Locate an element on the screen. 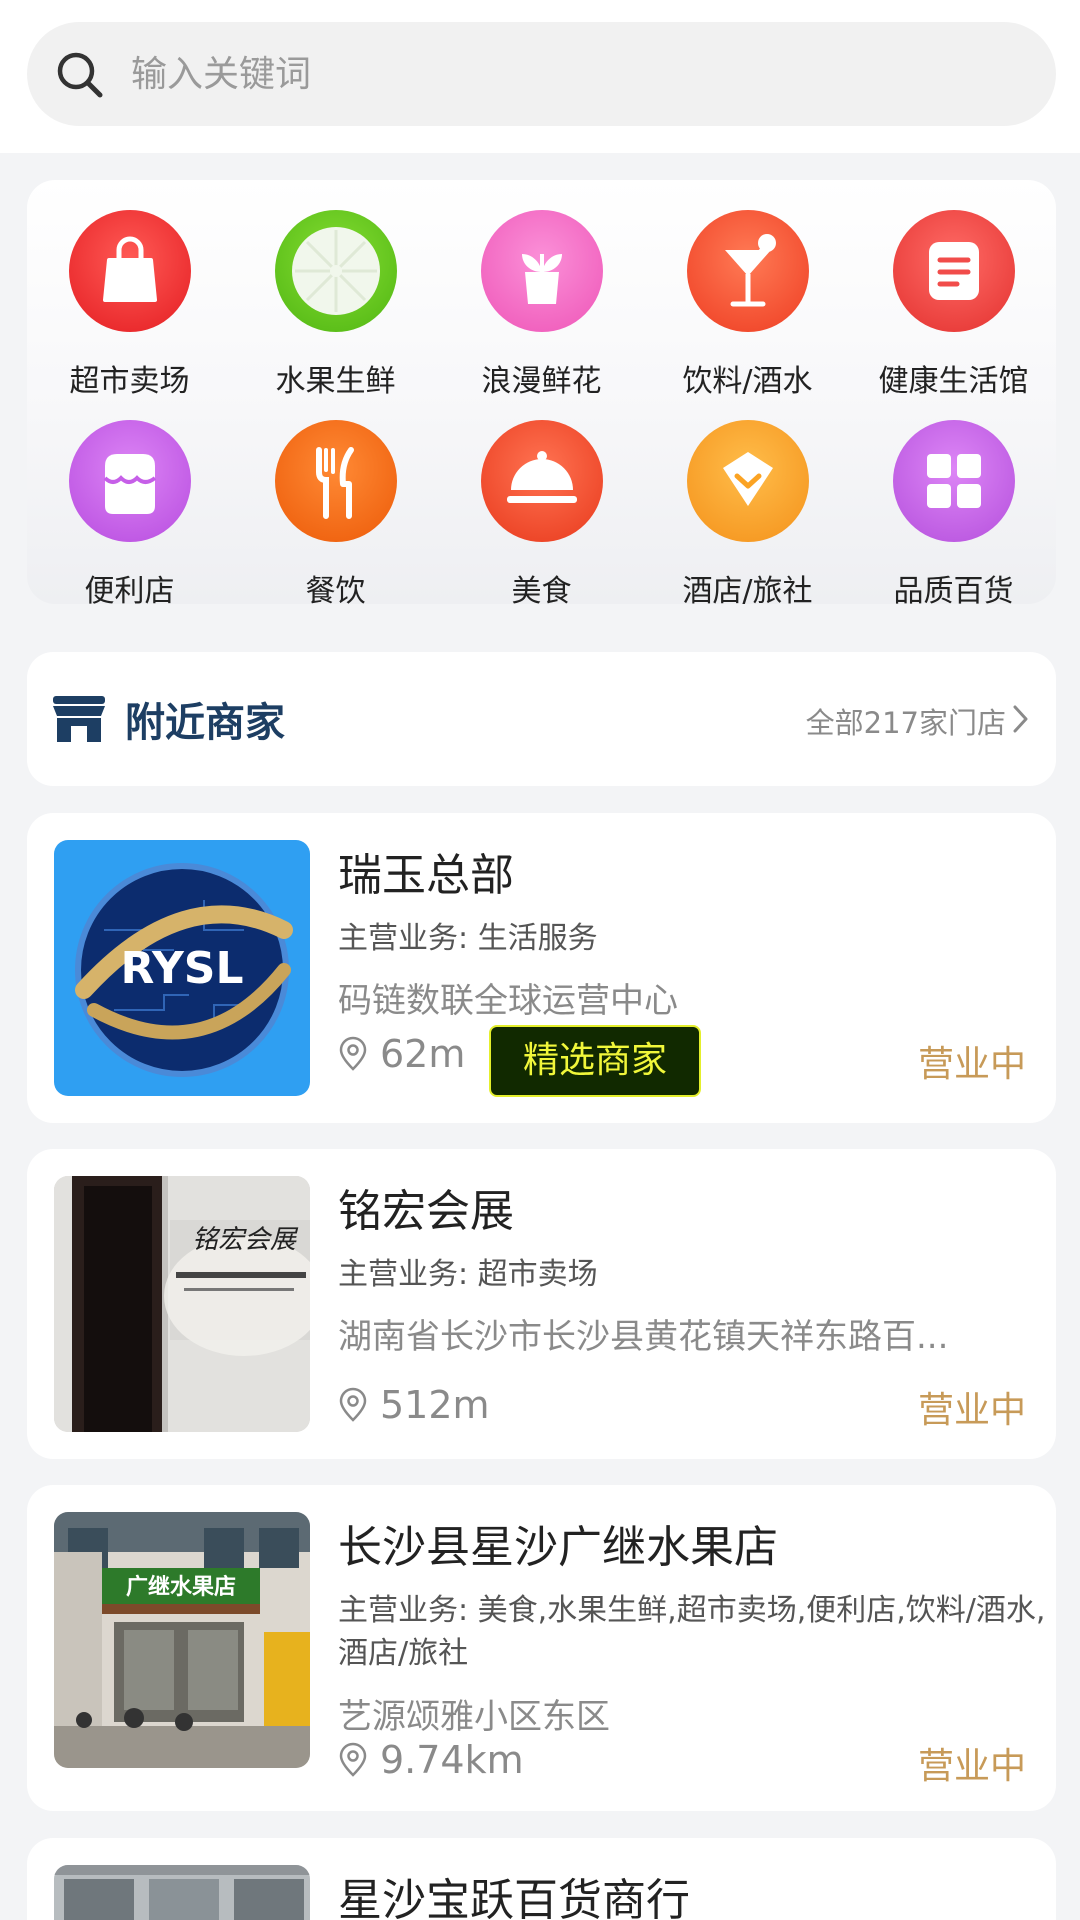 The height and width of the screenshot is (1920, 1080). sign-text: 广继水果店 is located at coordinates (181, 1587).